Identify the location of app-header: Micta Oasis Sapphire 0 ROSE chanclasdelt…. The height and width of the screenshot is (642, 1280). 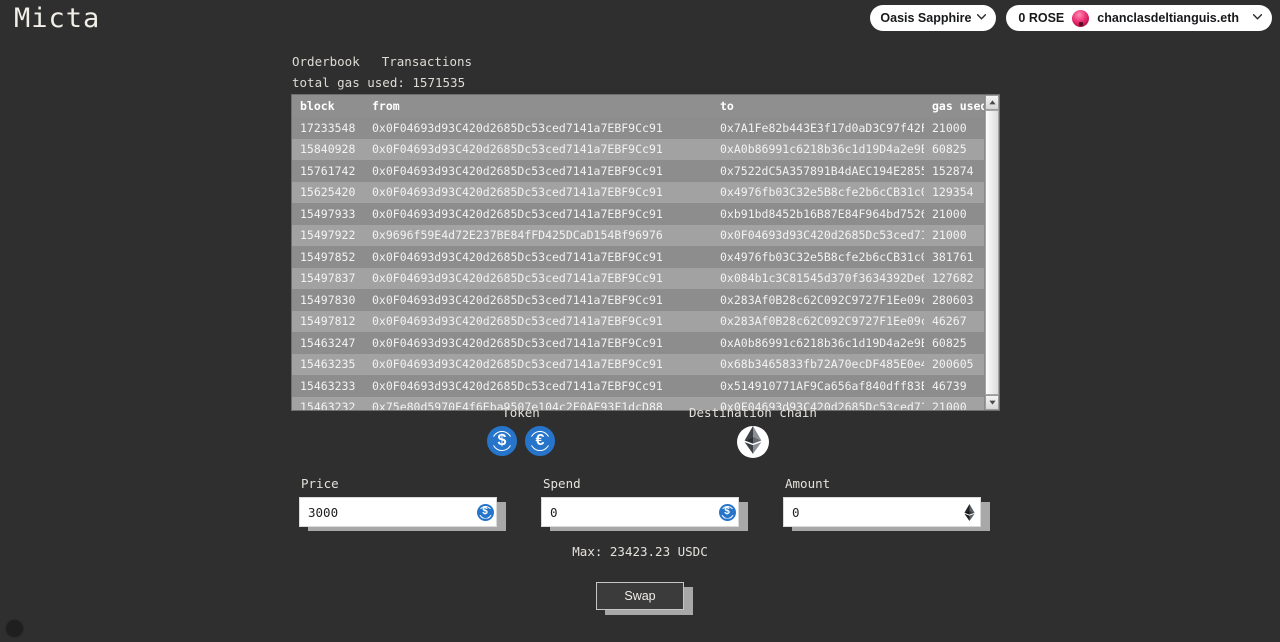
(640, 18).